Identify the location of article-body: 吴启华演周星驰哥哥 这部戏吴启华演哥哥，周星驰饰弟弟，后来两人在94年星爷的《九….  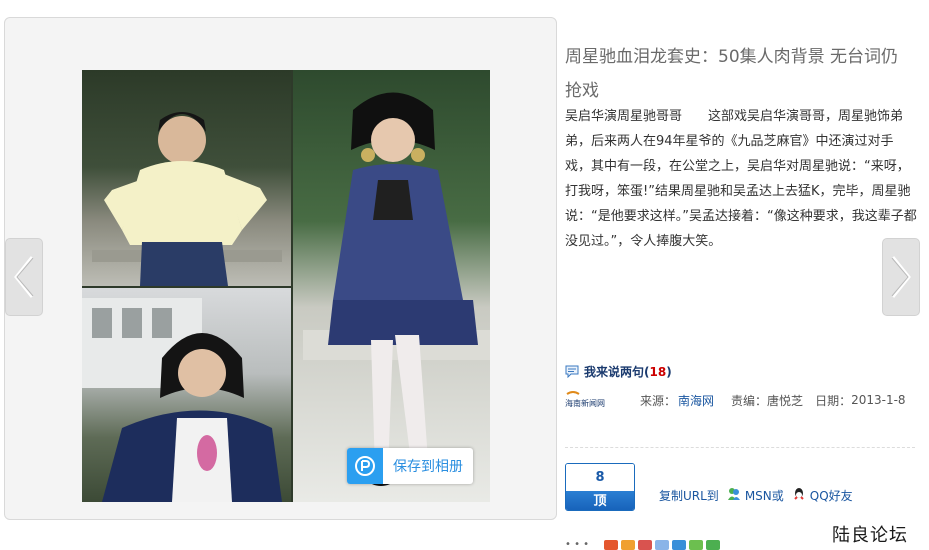
(741, 179).